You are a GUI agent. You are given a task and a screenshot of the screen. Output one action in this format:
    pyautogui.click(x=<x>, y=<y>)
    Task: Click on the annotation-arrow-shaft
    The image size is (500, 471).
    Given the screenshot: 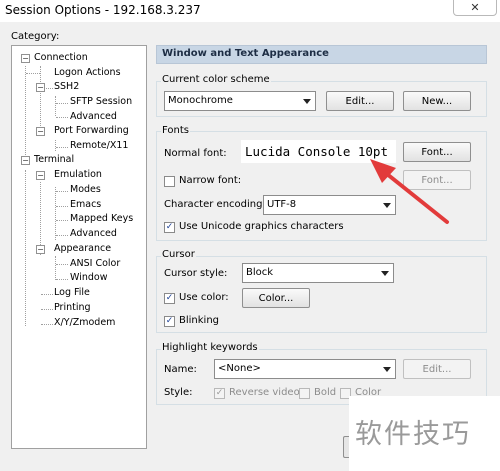 What is the action you would take?
    pyautogui.click(x=414, y=196)
    